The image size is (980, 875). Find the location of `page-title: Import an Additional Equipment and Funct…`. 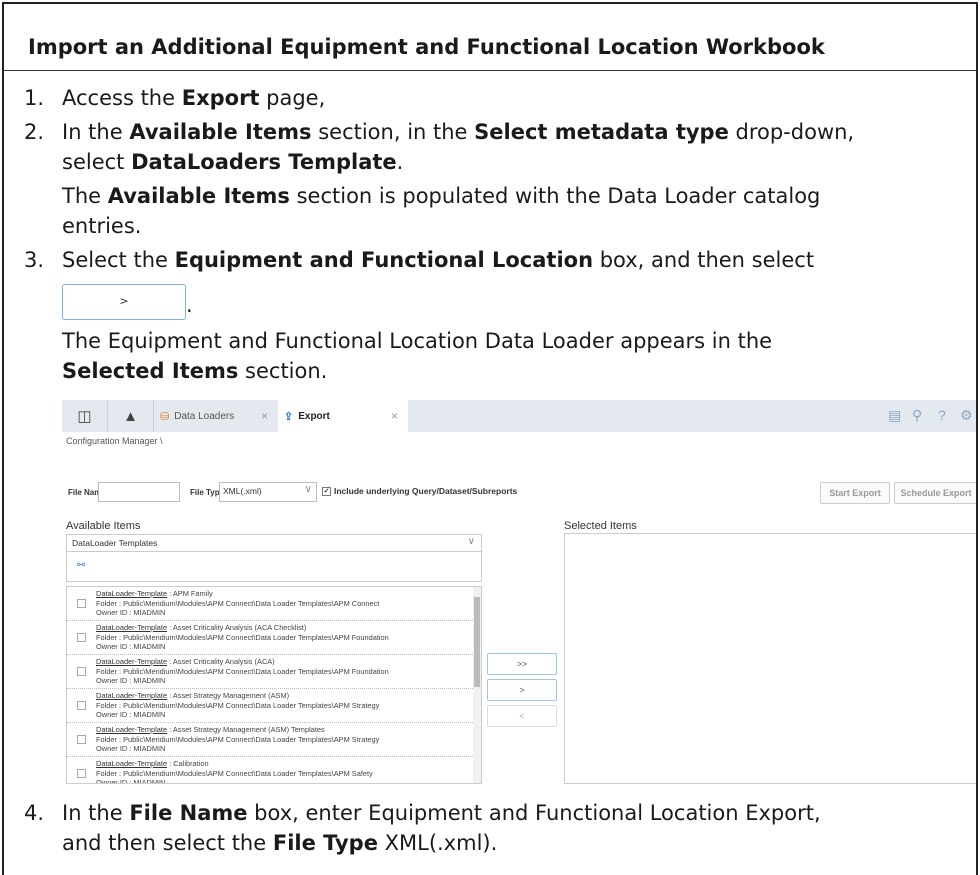

page-title: Import an Additional Equipment and Funct… is located at coordinates (426, 47).